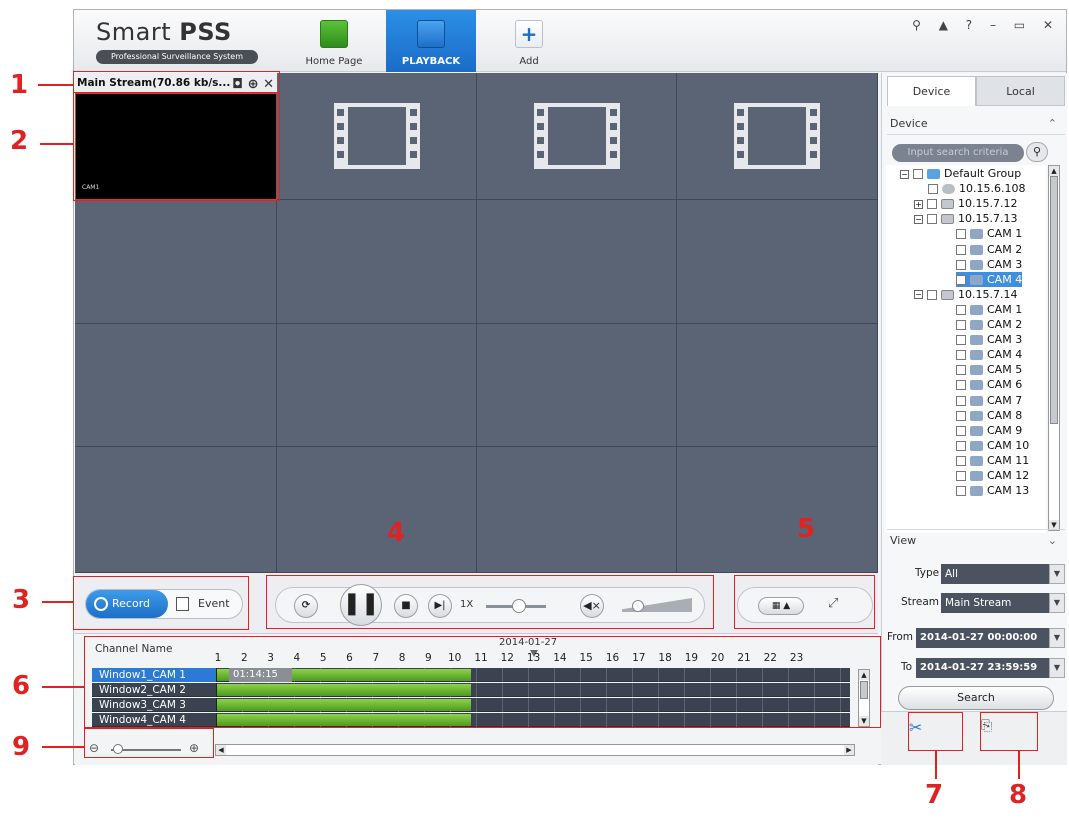  Describe the element at coordinates (992, 475) in the screenshot. I see `tree-node: CAM 12` at that location.